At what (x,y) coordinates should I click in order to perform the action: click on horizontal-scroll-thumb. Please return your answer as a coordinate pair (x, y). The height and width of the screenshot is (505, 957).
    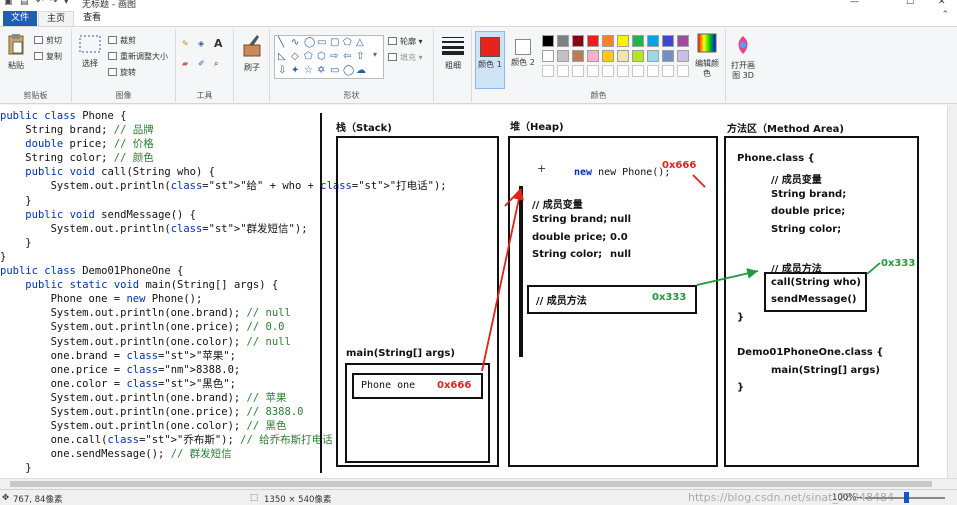
    Looking at the image, I should click on (471, 484).